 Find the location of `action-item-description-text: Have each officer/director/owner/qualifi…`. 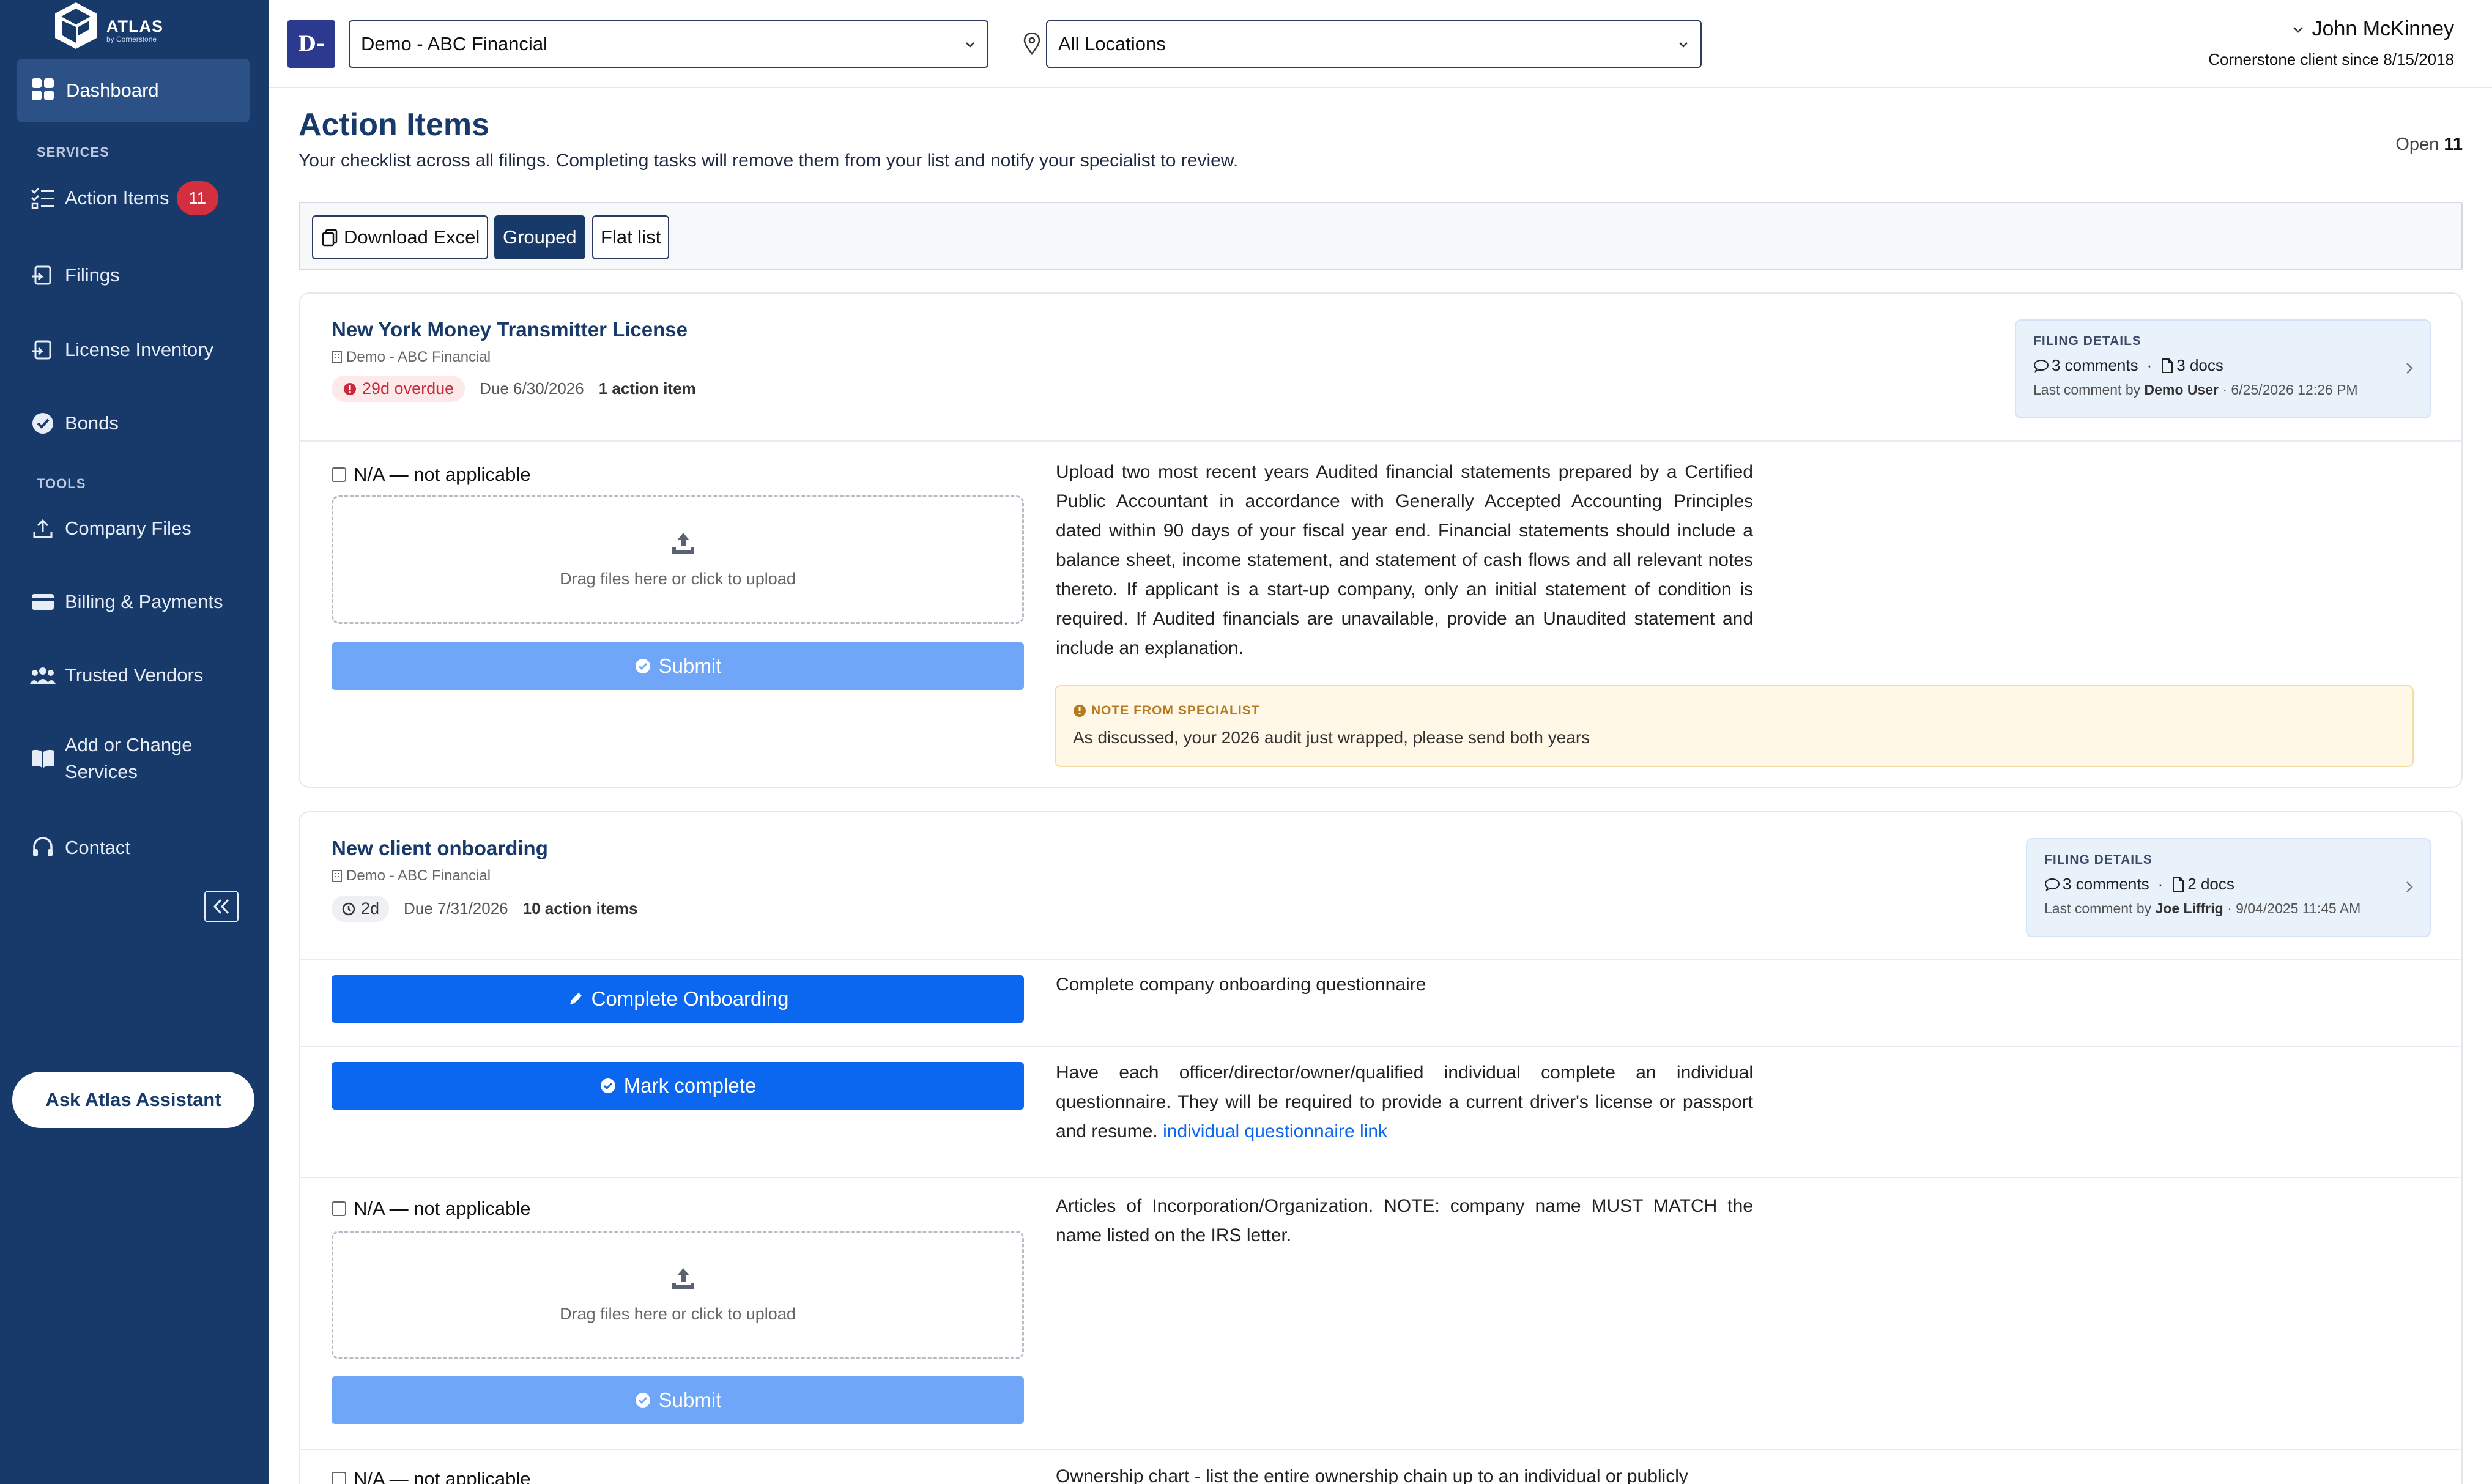

action-item-description-text: Have each officer/director/owner/qualifi… is located at coordinates (1405, 1102).